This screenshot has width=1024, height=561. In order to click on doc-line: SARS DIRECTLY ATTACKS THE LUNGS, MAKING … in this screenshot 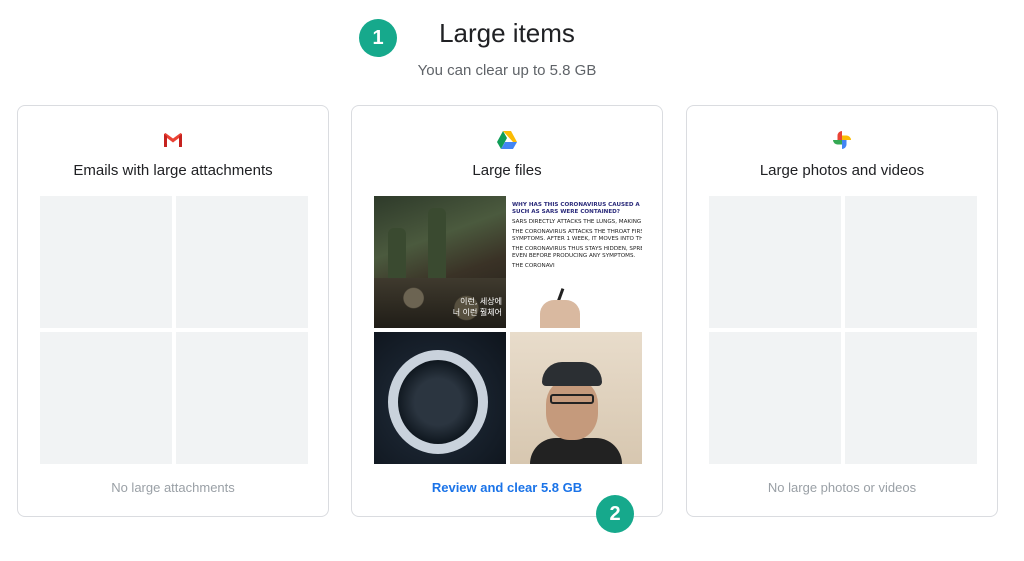, I will do `click(577, 222)`.